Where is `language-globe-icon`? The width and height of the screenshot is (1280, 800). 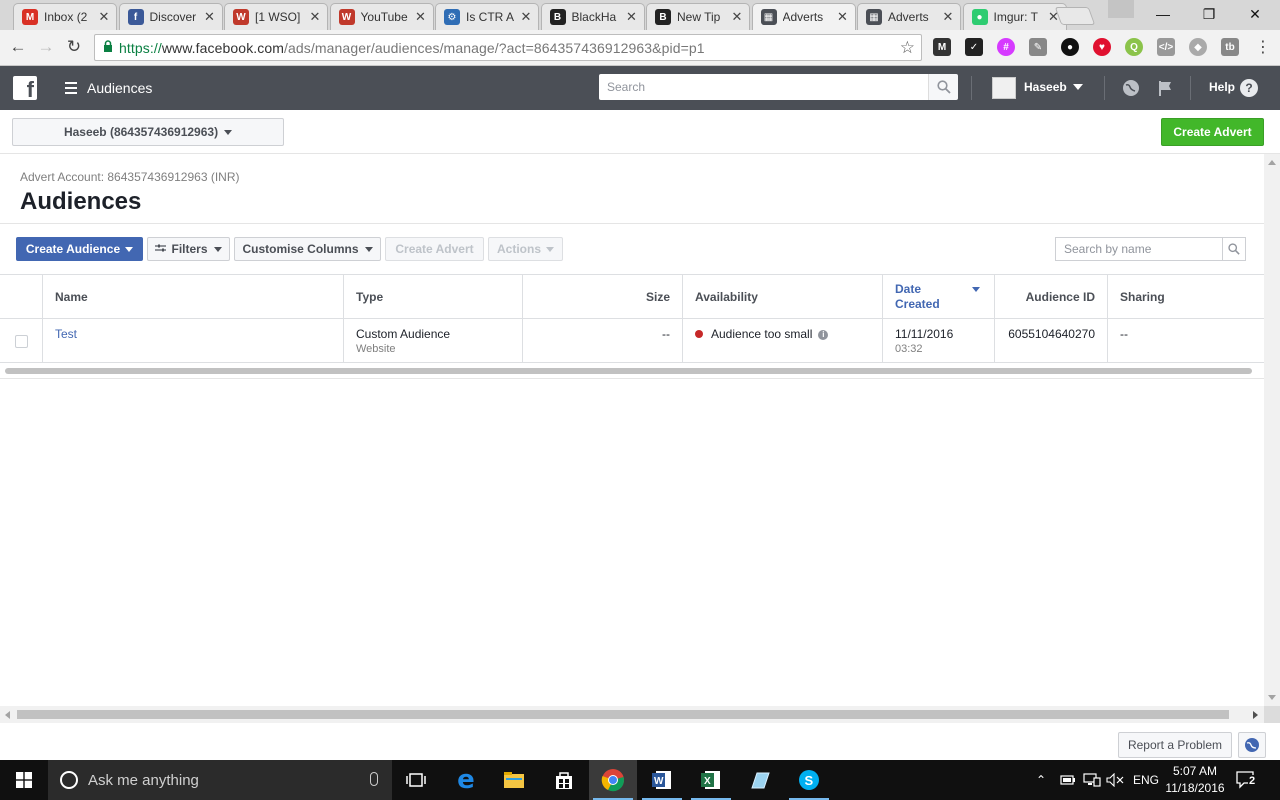 language-globe-icon is located at coordinates (1252, 745).